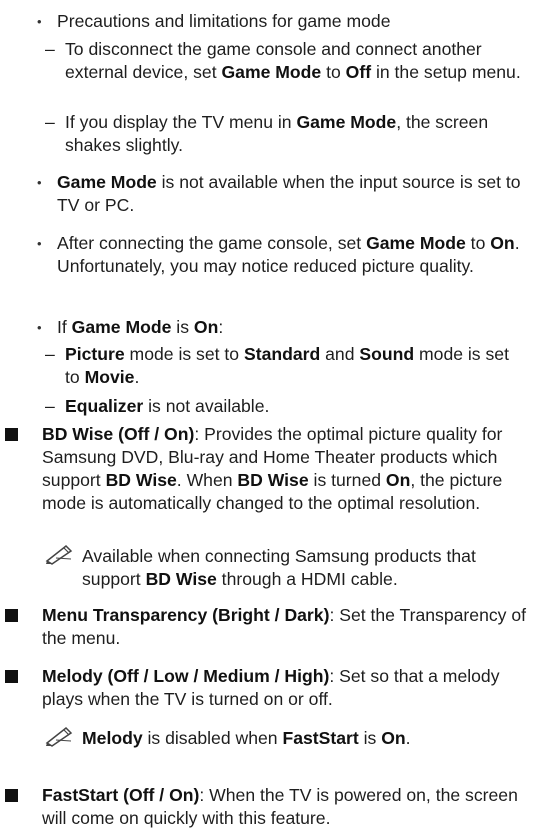 This screenshot has height=836, width=538. What do you see at coordinates (186, 615) in the screenshot?
I see `bold-term: Menu Transparency (Bright / Dark)` at bounding box center [186, 615].